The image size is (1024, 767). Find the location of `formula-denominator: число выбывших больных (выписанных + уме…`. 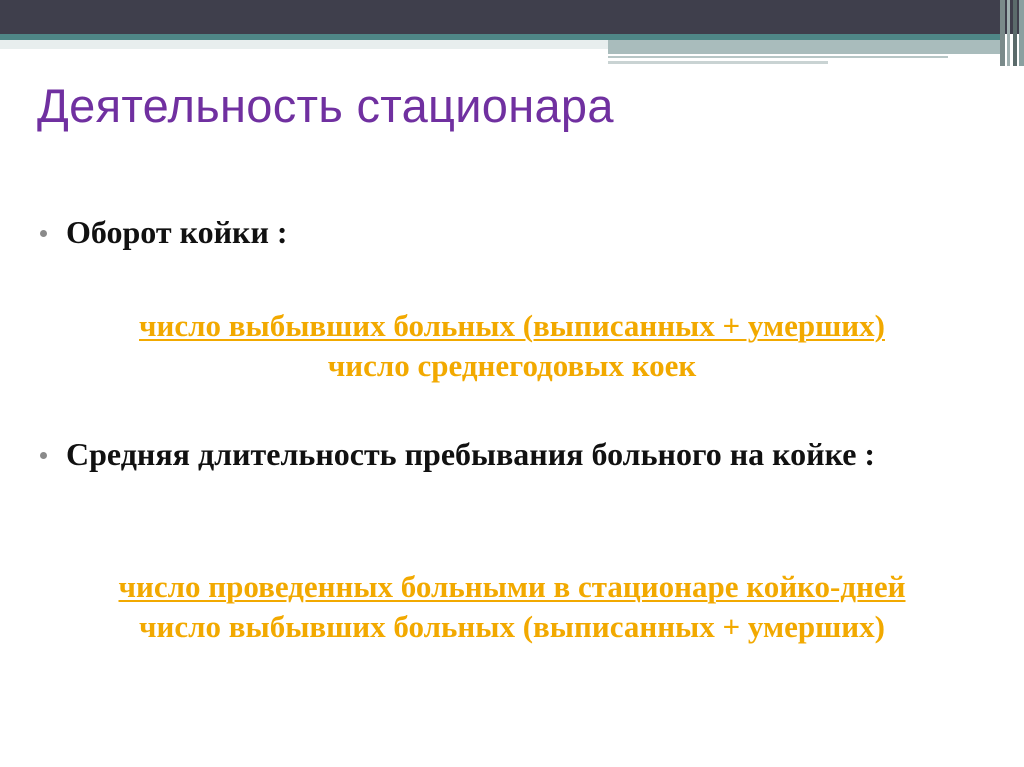

formula-denominator: число выбывших больных (выписанных + уме… is located at coordinates (512, 626).